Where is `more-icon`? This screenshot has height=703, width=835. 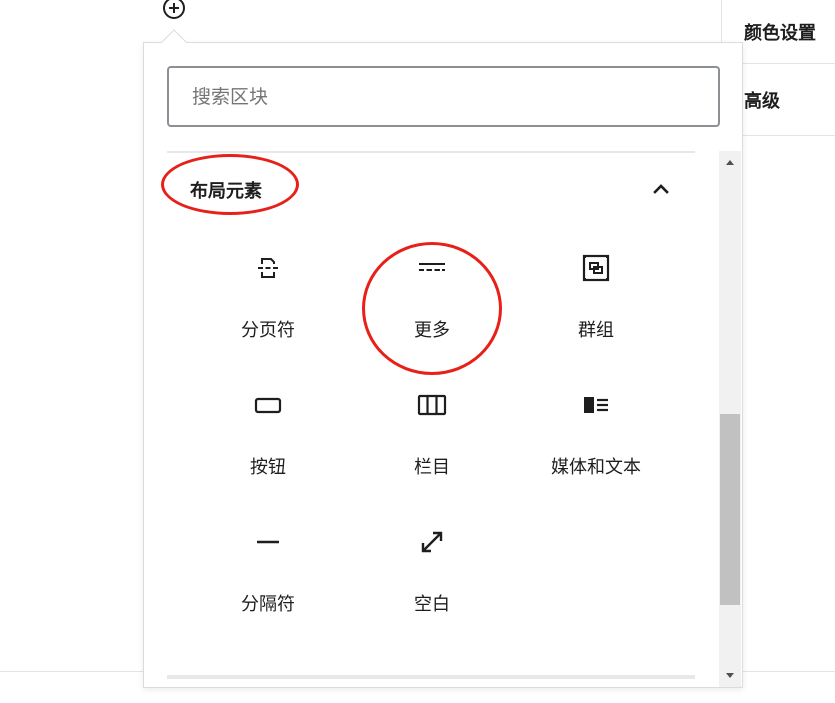
more-icon is located at coordinates (432, 267).